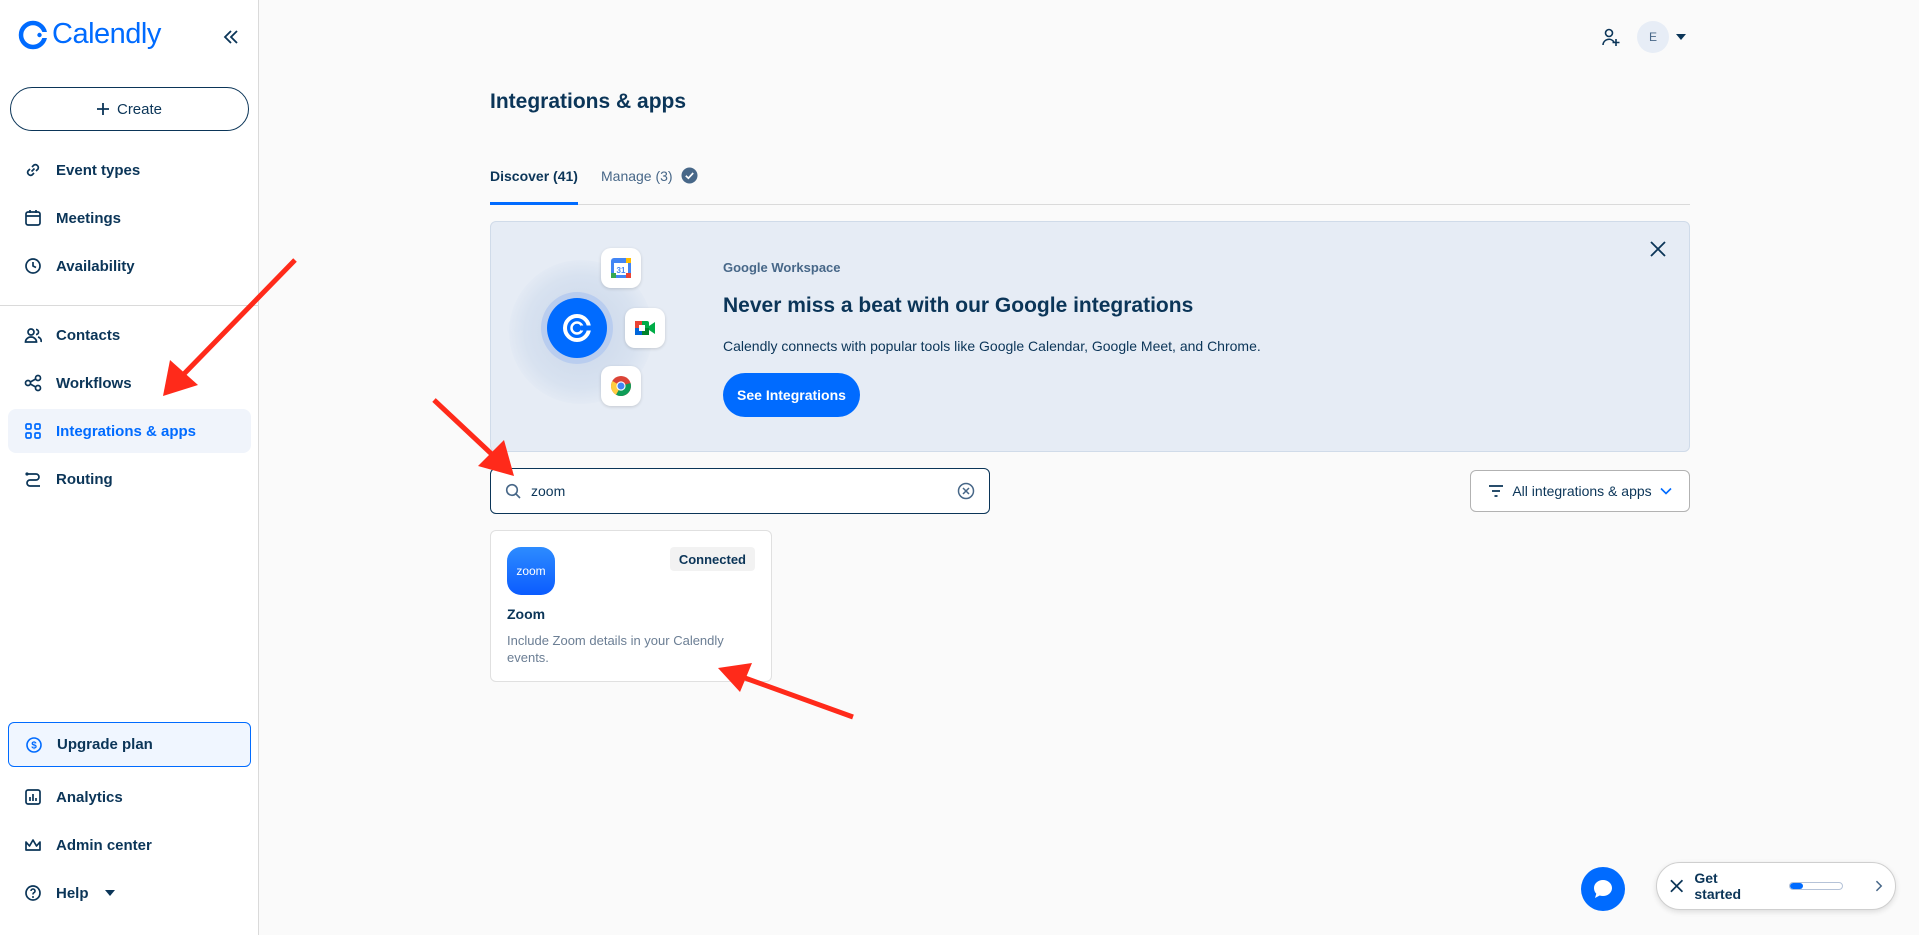 The width and height of the screenshot is (1919, 935). I want to click on chat-button, so click(1603, 889).